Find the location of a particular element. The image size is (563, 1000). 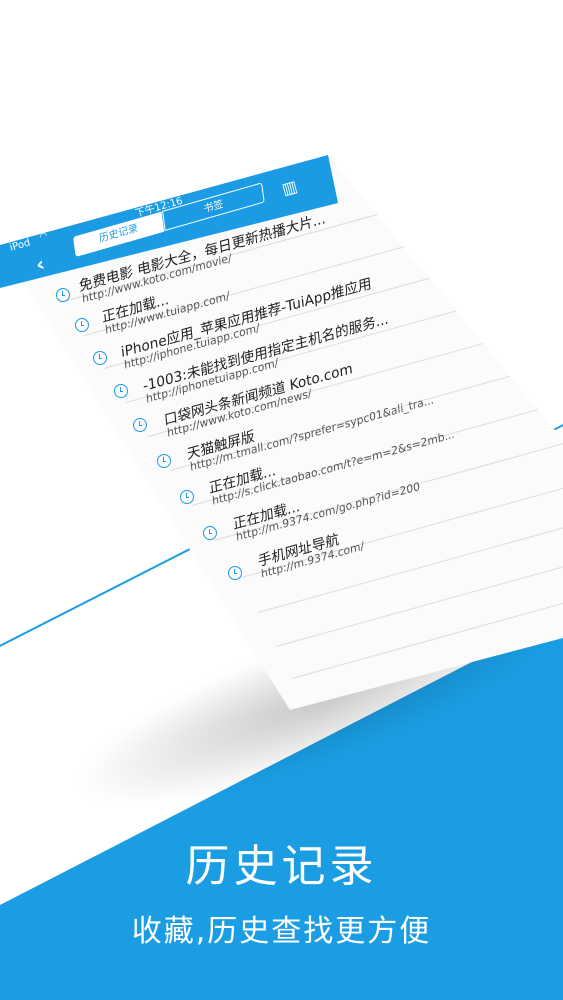

caption-subtitle: 收藏,历史查找更方便 is located at coordinates (281, 931).